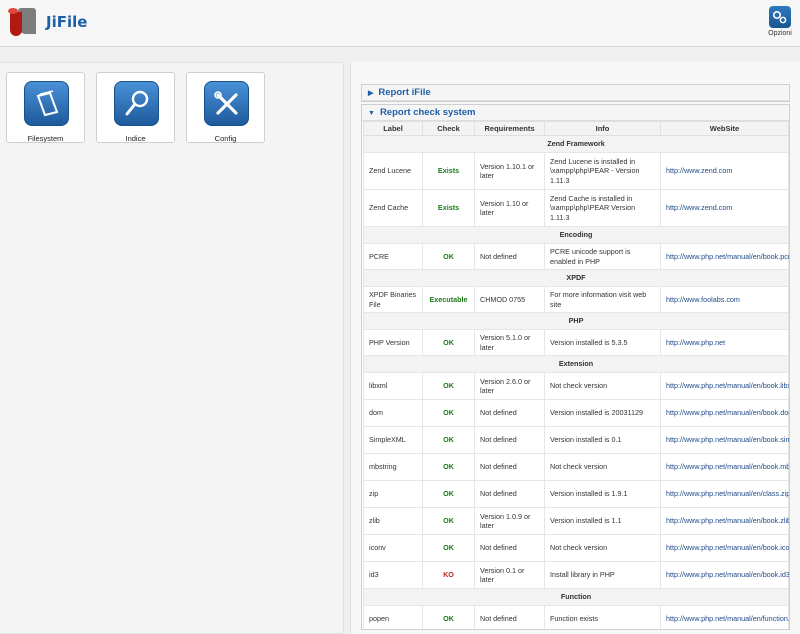  What do you see at coordinates (509, 128) in the screenshot?
I see `col-header-requirements: Requirements` at bounding box center [509, 128].